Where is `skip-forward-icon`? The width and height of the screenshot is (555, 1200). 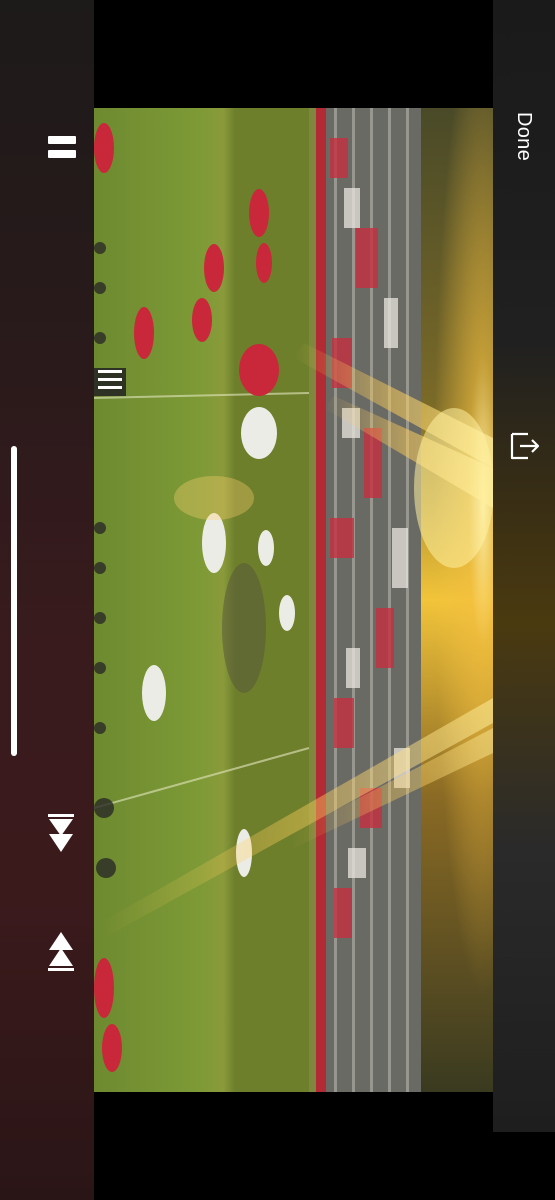 skip-forward-icon is located at coordinates (61, 951).